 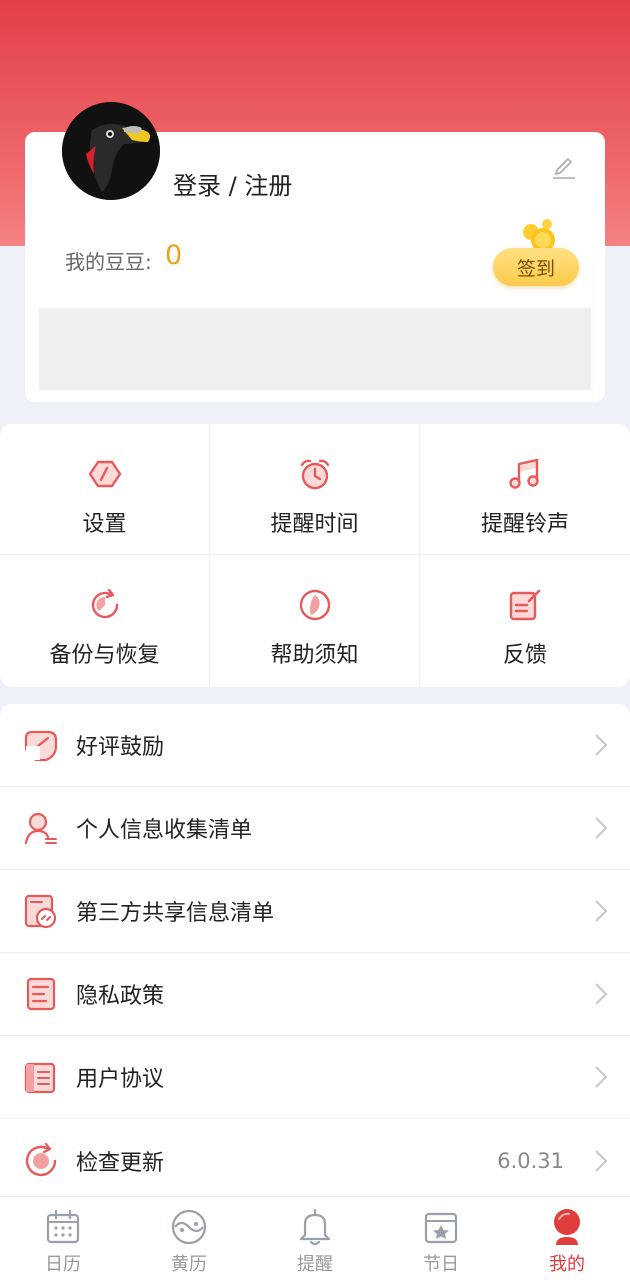 I want to click on help-icon, so click(x=314, y=605).